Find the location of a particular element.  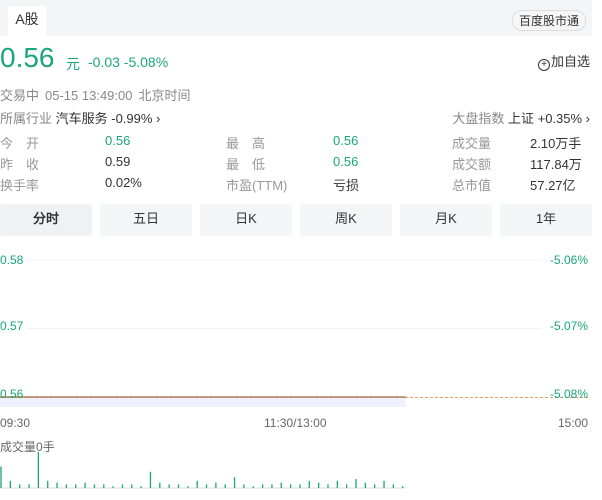

y-tick: 0.57 is located at coordinates (12, 326).